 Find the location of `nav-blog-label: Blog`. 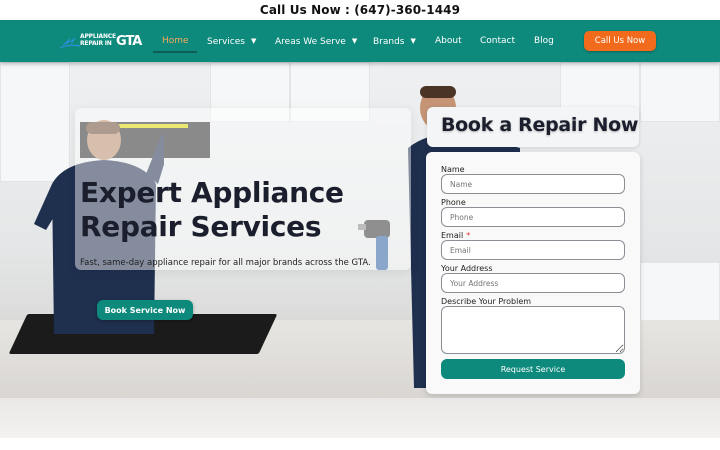

nav-blog-label: Blog is located at coordinates (544, 41).